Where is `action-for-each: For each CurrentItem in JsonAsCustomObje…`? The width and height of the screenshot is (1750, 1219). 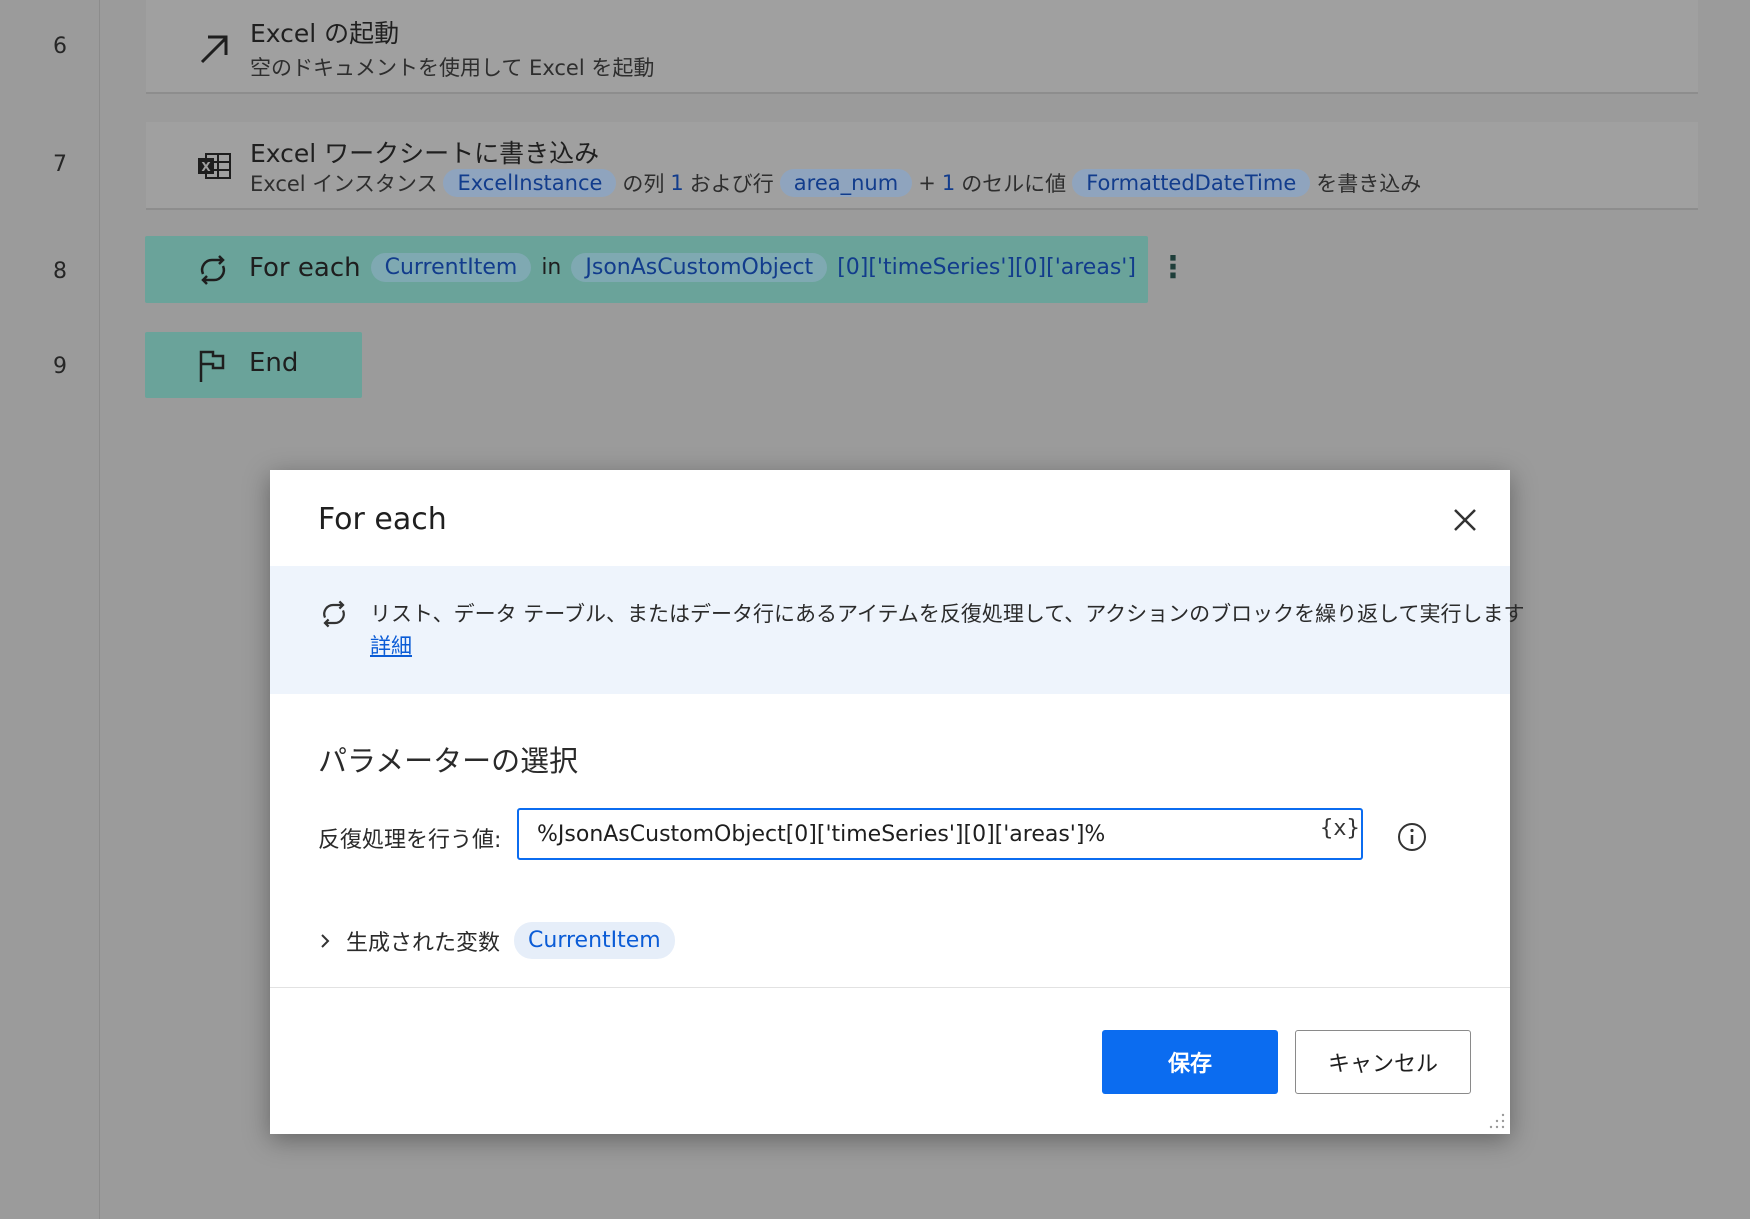 action-for-each: For each CurrentItem in JsonAsCustomObje… is located at coordinates (666, 269).